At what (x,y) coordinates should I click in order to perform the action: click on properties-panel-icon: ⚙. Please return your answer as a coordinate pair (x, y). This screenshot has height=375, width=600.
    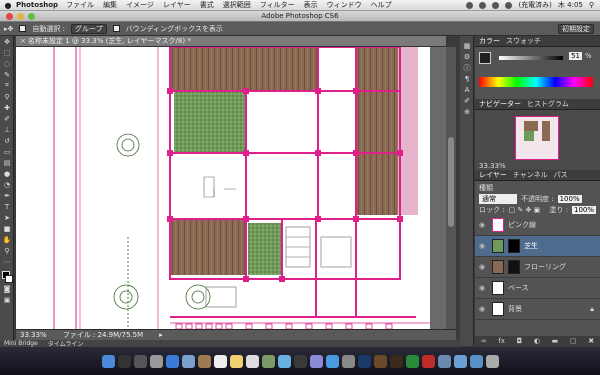
    Looking at the image, I should click on (467, 56).